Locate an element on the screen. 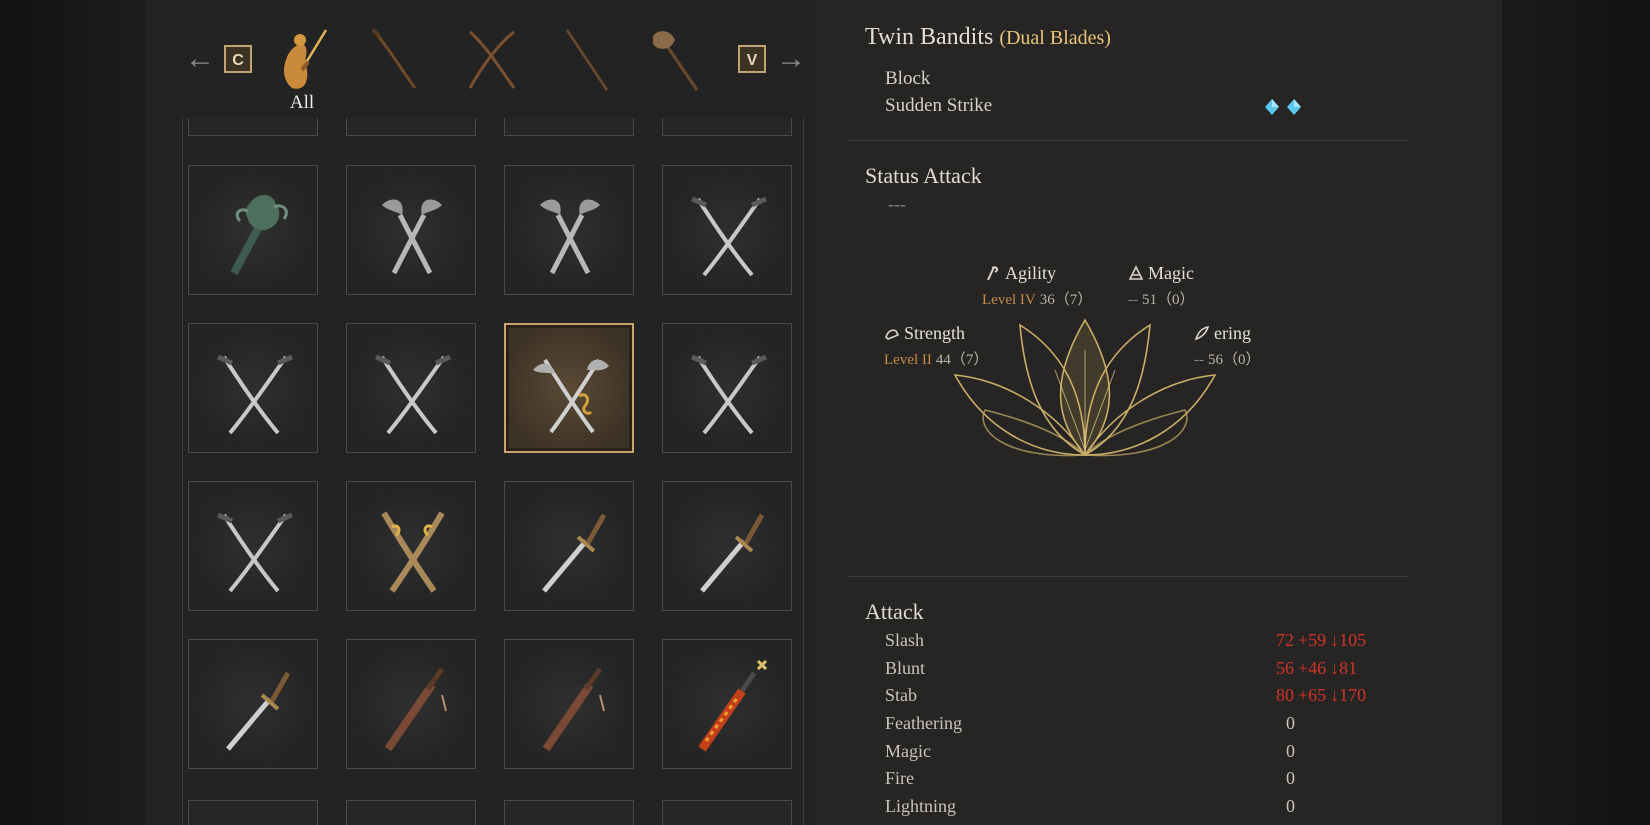  category-curved-sword-tab is located at coordinates (397, 60).